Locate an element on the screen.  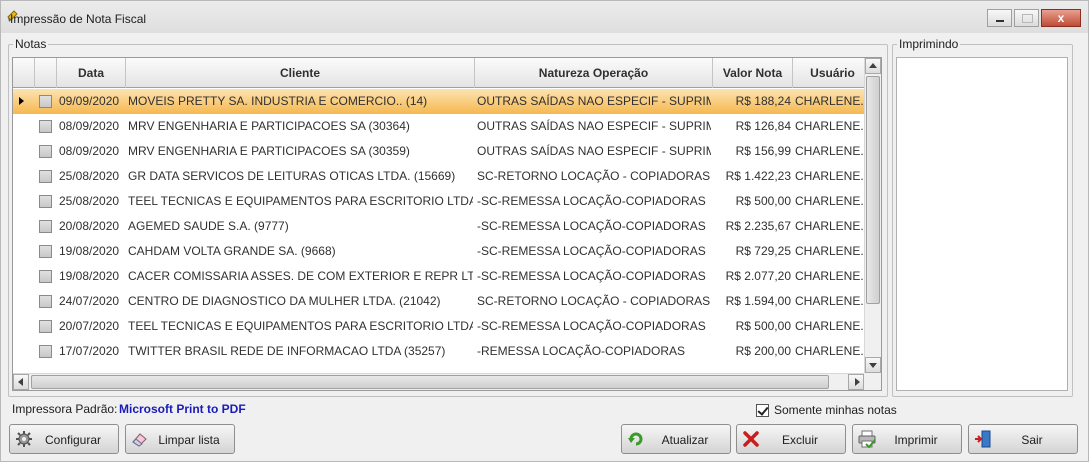
excluir-button: Excluir is located at coordinates (791, 439).